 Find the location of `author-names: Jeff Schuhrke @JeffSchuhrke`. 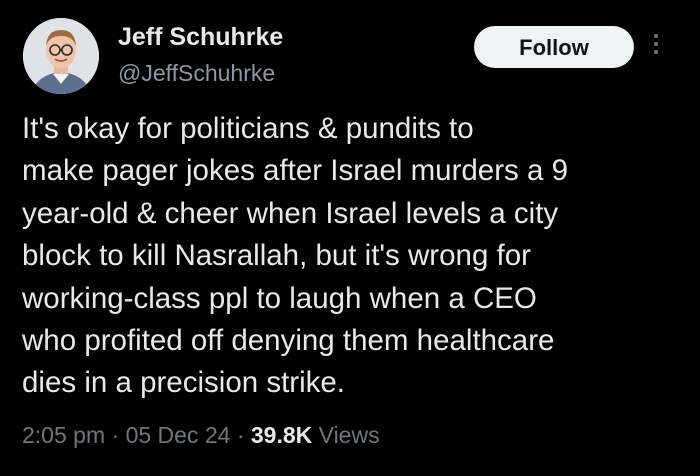

author-names: Jeff Schuhrke @JeffSchuhrke is located at coordinates (200, 55).